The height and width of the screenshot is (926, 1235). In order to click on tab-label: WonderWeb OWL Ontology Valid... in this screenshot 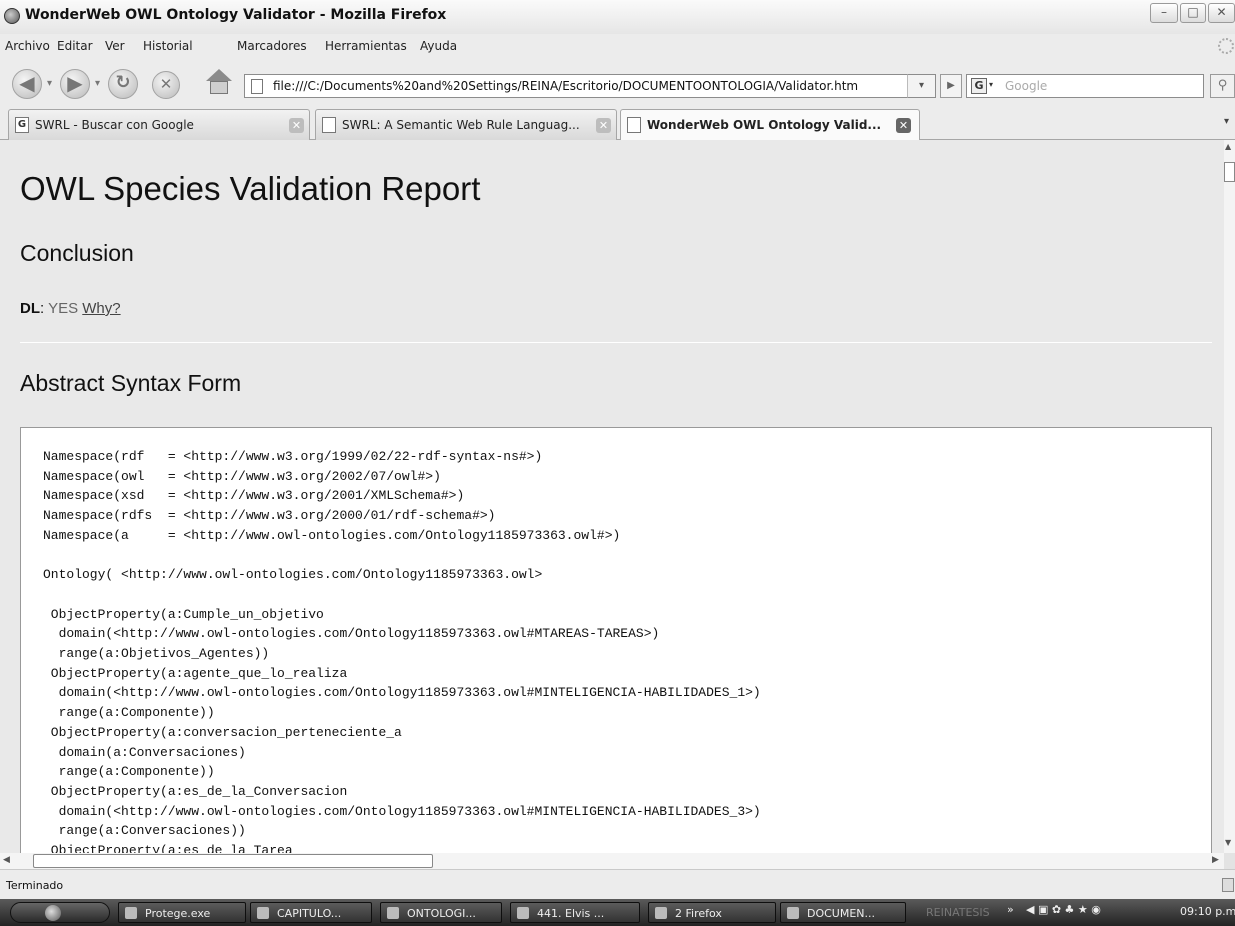, I will do `click(764, 125)`.